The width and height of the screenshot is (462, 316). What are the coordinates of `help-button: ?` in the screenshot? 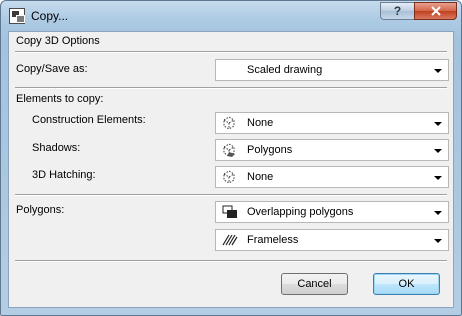 It's located at (397, 11).